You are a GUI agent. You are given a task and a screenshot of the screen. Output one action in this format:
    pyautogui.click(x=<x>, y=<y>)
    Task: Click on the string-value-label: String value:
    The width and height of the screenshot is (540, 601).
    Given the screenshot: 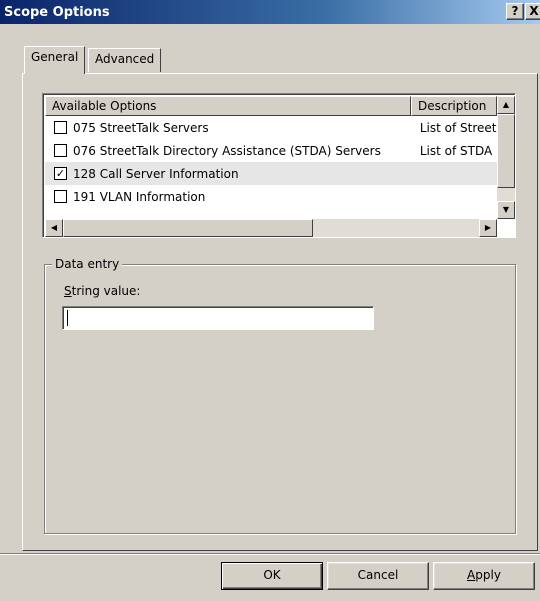 What is the action you would take?
    pyautogui.click(x=102, y=291)
    